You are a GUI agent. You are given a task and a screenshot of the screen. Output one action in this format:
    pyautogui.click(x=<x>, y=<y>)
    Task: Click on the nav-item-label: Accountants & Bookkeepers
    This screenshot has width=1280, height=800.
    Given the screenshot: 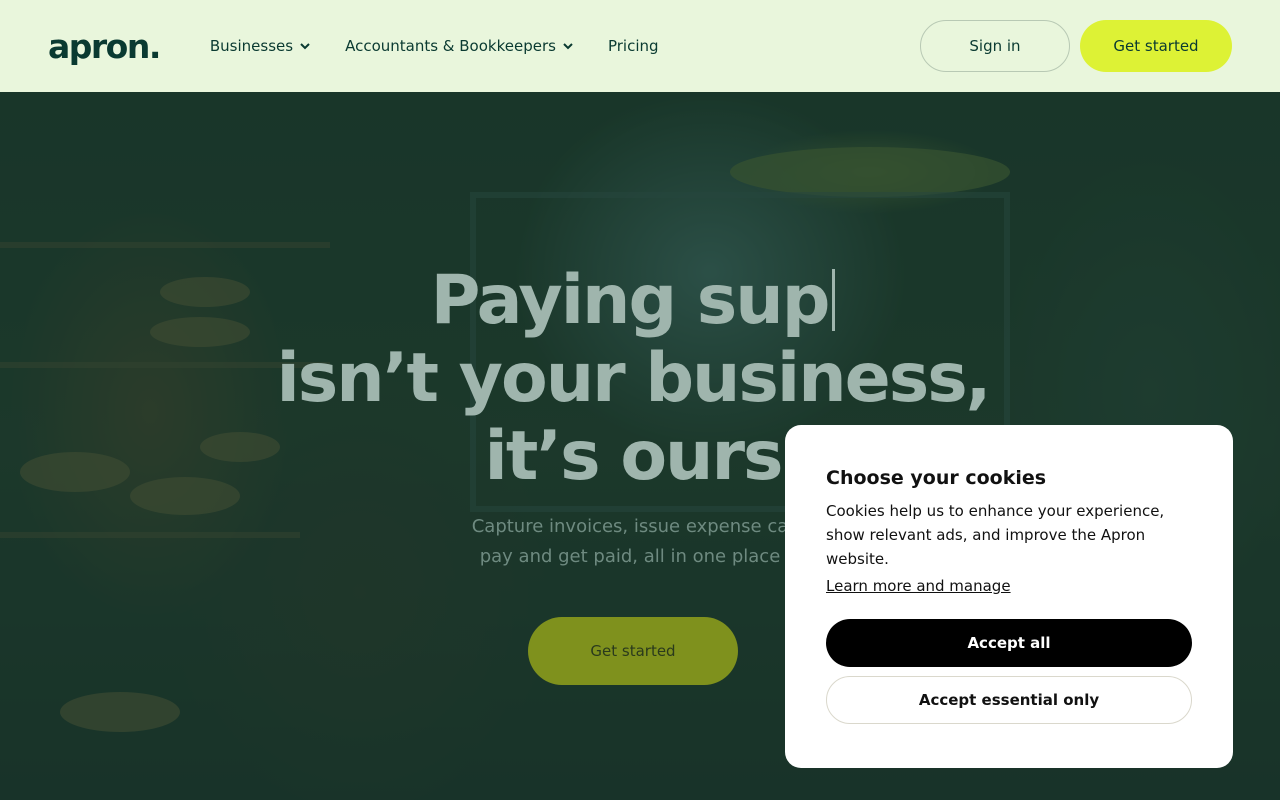 What is the action you would take?
    pyautogui.click(x=450, y=46)
    